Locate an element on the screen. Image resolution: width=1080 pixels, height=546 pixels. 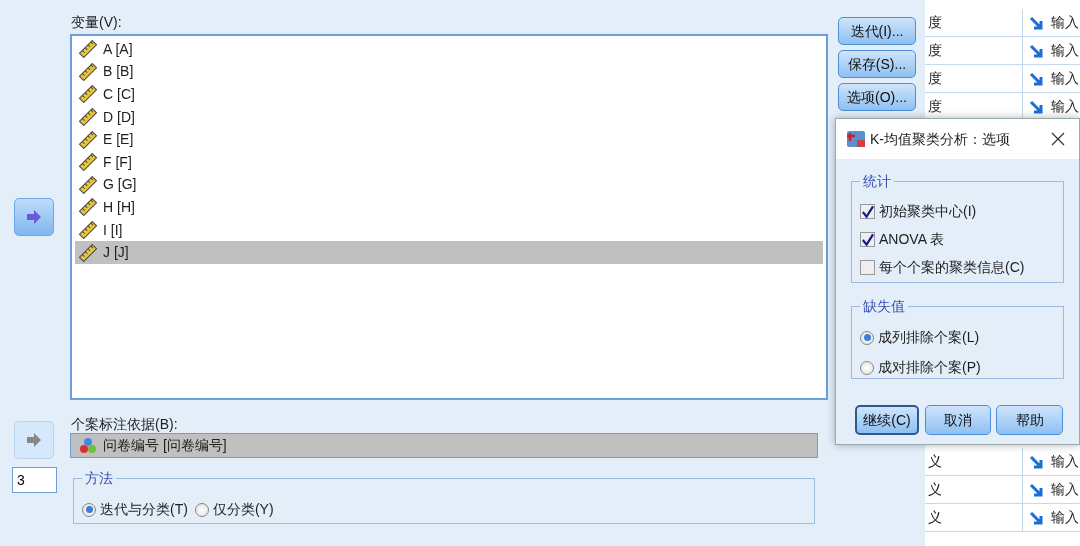
dialog-button: 帮助 is located at coordinates (1029, 420).